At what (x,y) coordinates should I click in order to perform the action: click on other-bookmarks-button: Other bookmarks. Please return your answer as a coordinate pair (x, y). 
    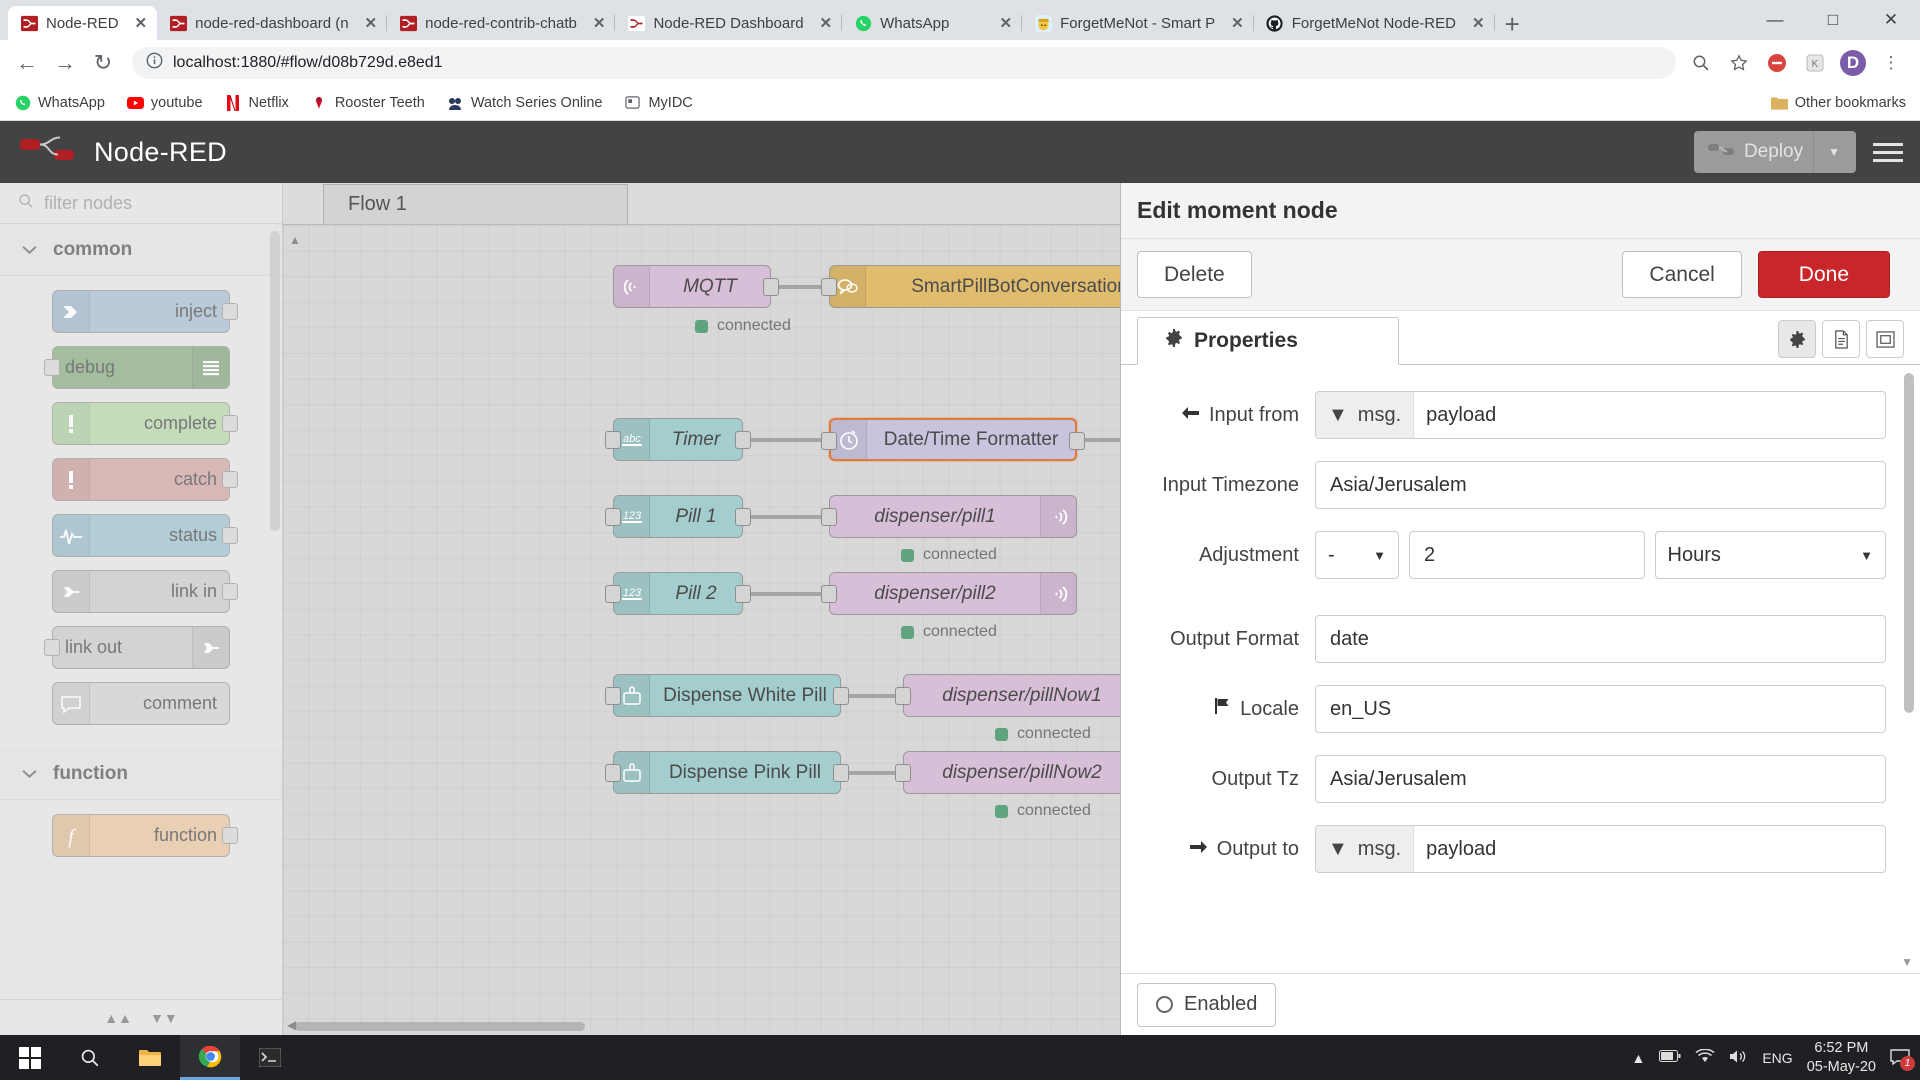
    Looking at the image, I should click on (1838, 102).